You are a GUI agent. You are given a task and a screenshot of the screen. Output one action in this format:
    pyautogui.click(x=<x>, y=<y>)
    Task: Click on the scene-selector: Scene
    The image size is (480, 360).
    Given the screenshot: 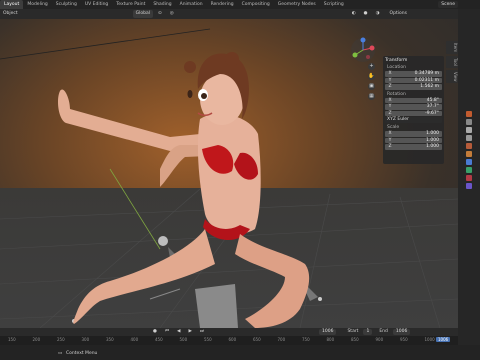 What is the action you would take?
    pyautogui.click(x=448, y=4)
    